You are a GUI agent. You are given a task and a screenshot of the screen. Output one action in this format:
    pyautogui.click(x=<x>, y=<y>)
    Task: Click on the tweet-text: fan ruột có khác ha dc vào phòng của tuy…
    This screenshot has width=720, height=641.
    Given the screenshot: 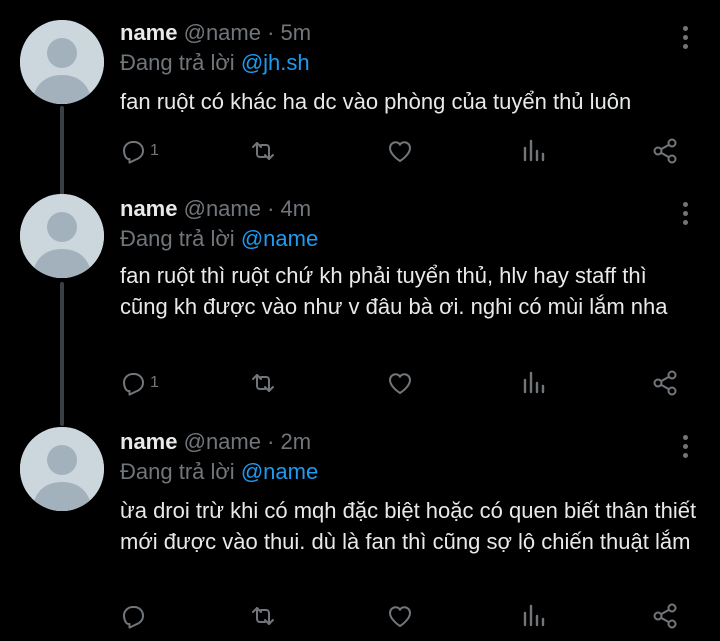 What is the action you would take?
    pyautogui.click(x=376, y=101)
    